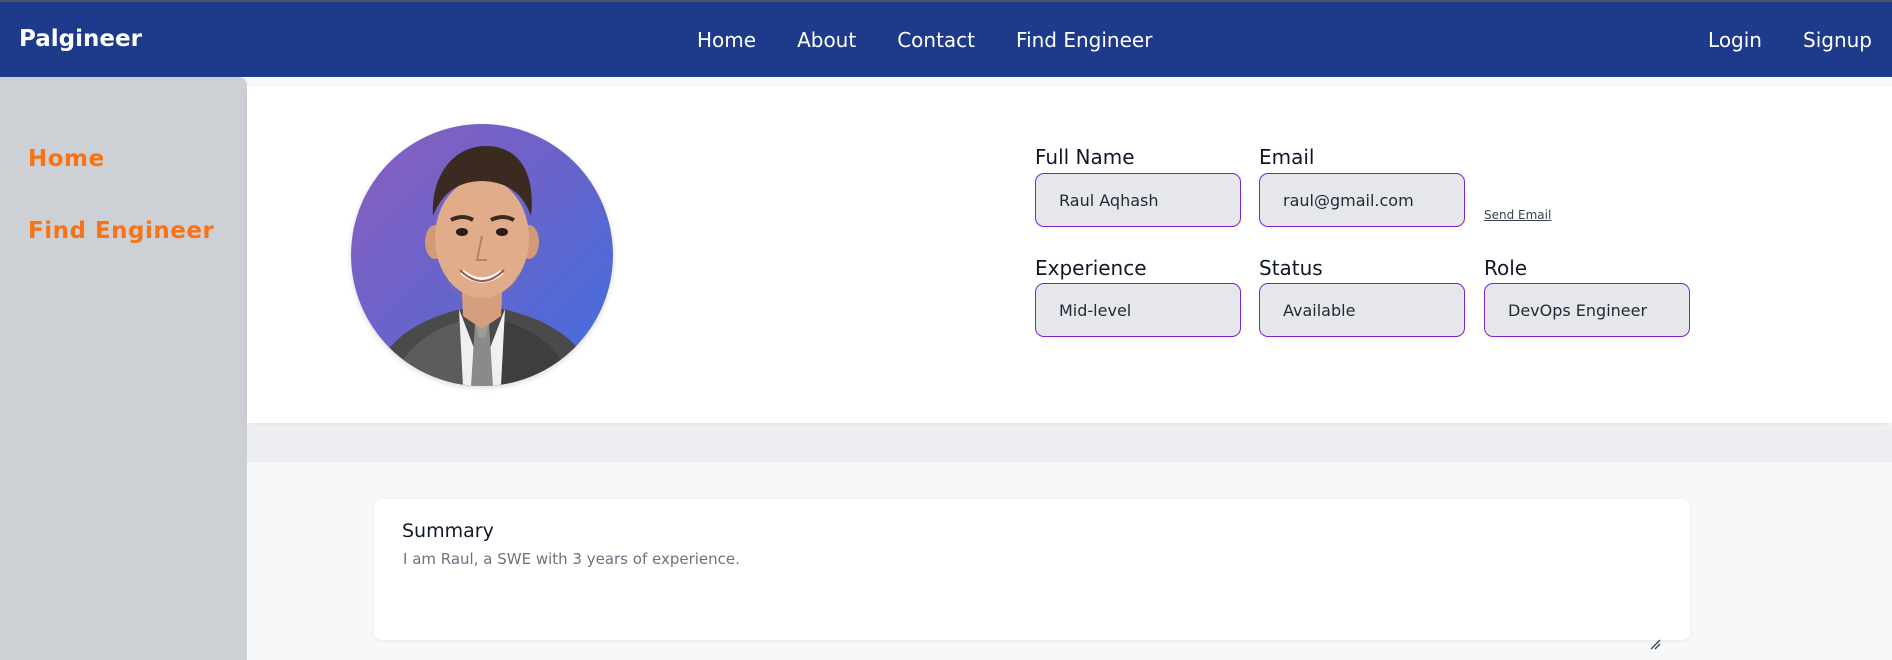 This screenshot has height=660, width=1892. Describe the element at coordinates (1655, 644) in the screenshot. I see `resize-grip-icon` at that location.